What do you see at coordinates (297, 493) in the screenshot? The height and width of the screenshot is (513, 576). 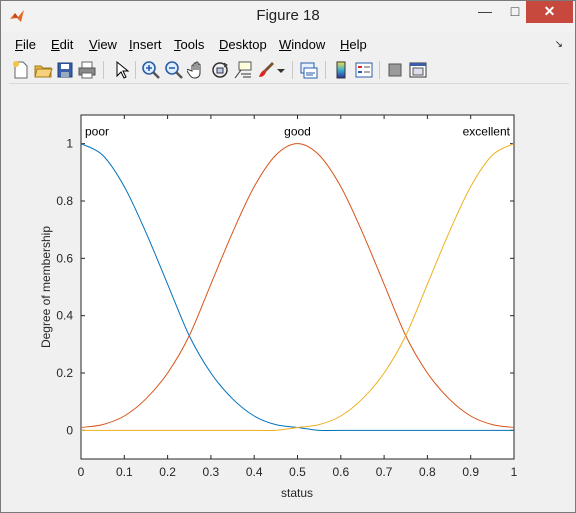 I see `x-axis-label: status` at bounding box center [297, 493].